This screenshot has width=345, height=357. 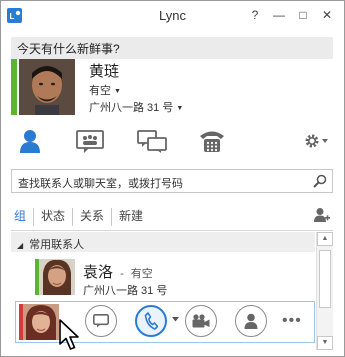 I want to click on search-input: 查找联系人或聊天室，或拨打号码, so click(x=172, y=181).